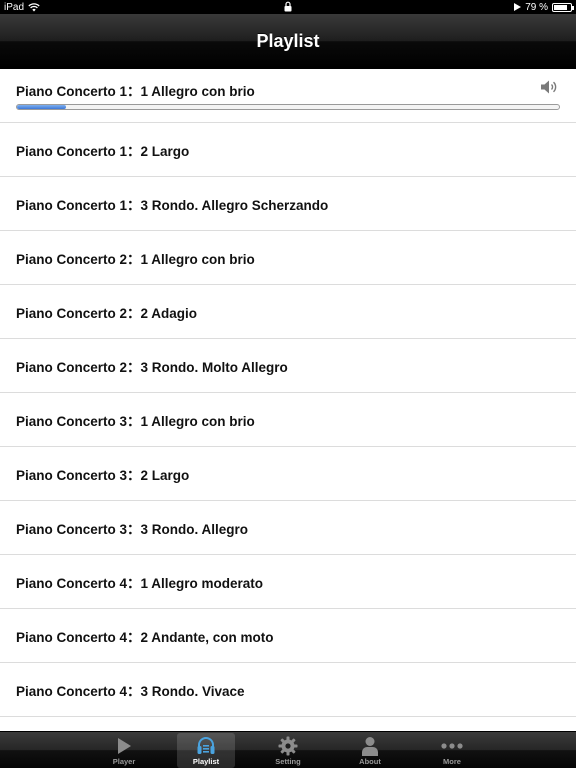 This screenshot has height=768, width=576. What do you see at coordinates (206, 761) in the screenshot?
I see `tab-label: Playlist` at bounding box center [206, 761].